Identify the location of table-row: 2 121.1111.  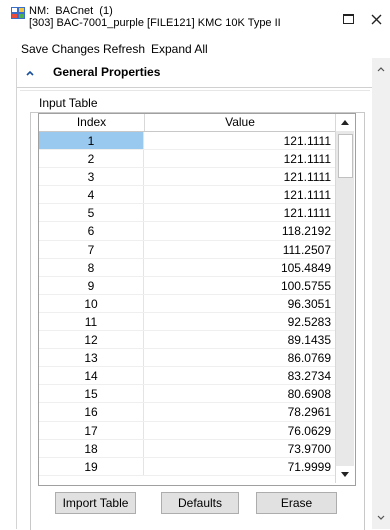
(187, 159).